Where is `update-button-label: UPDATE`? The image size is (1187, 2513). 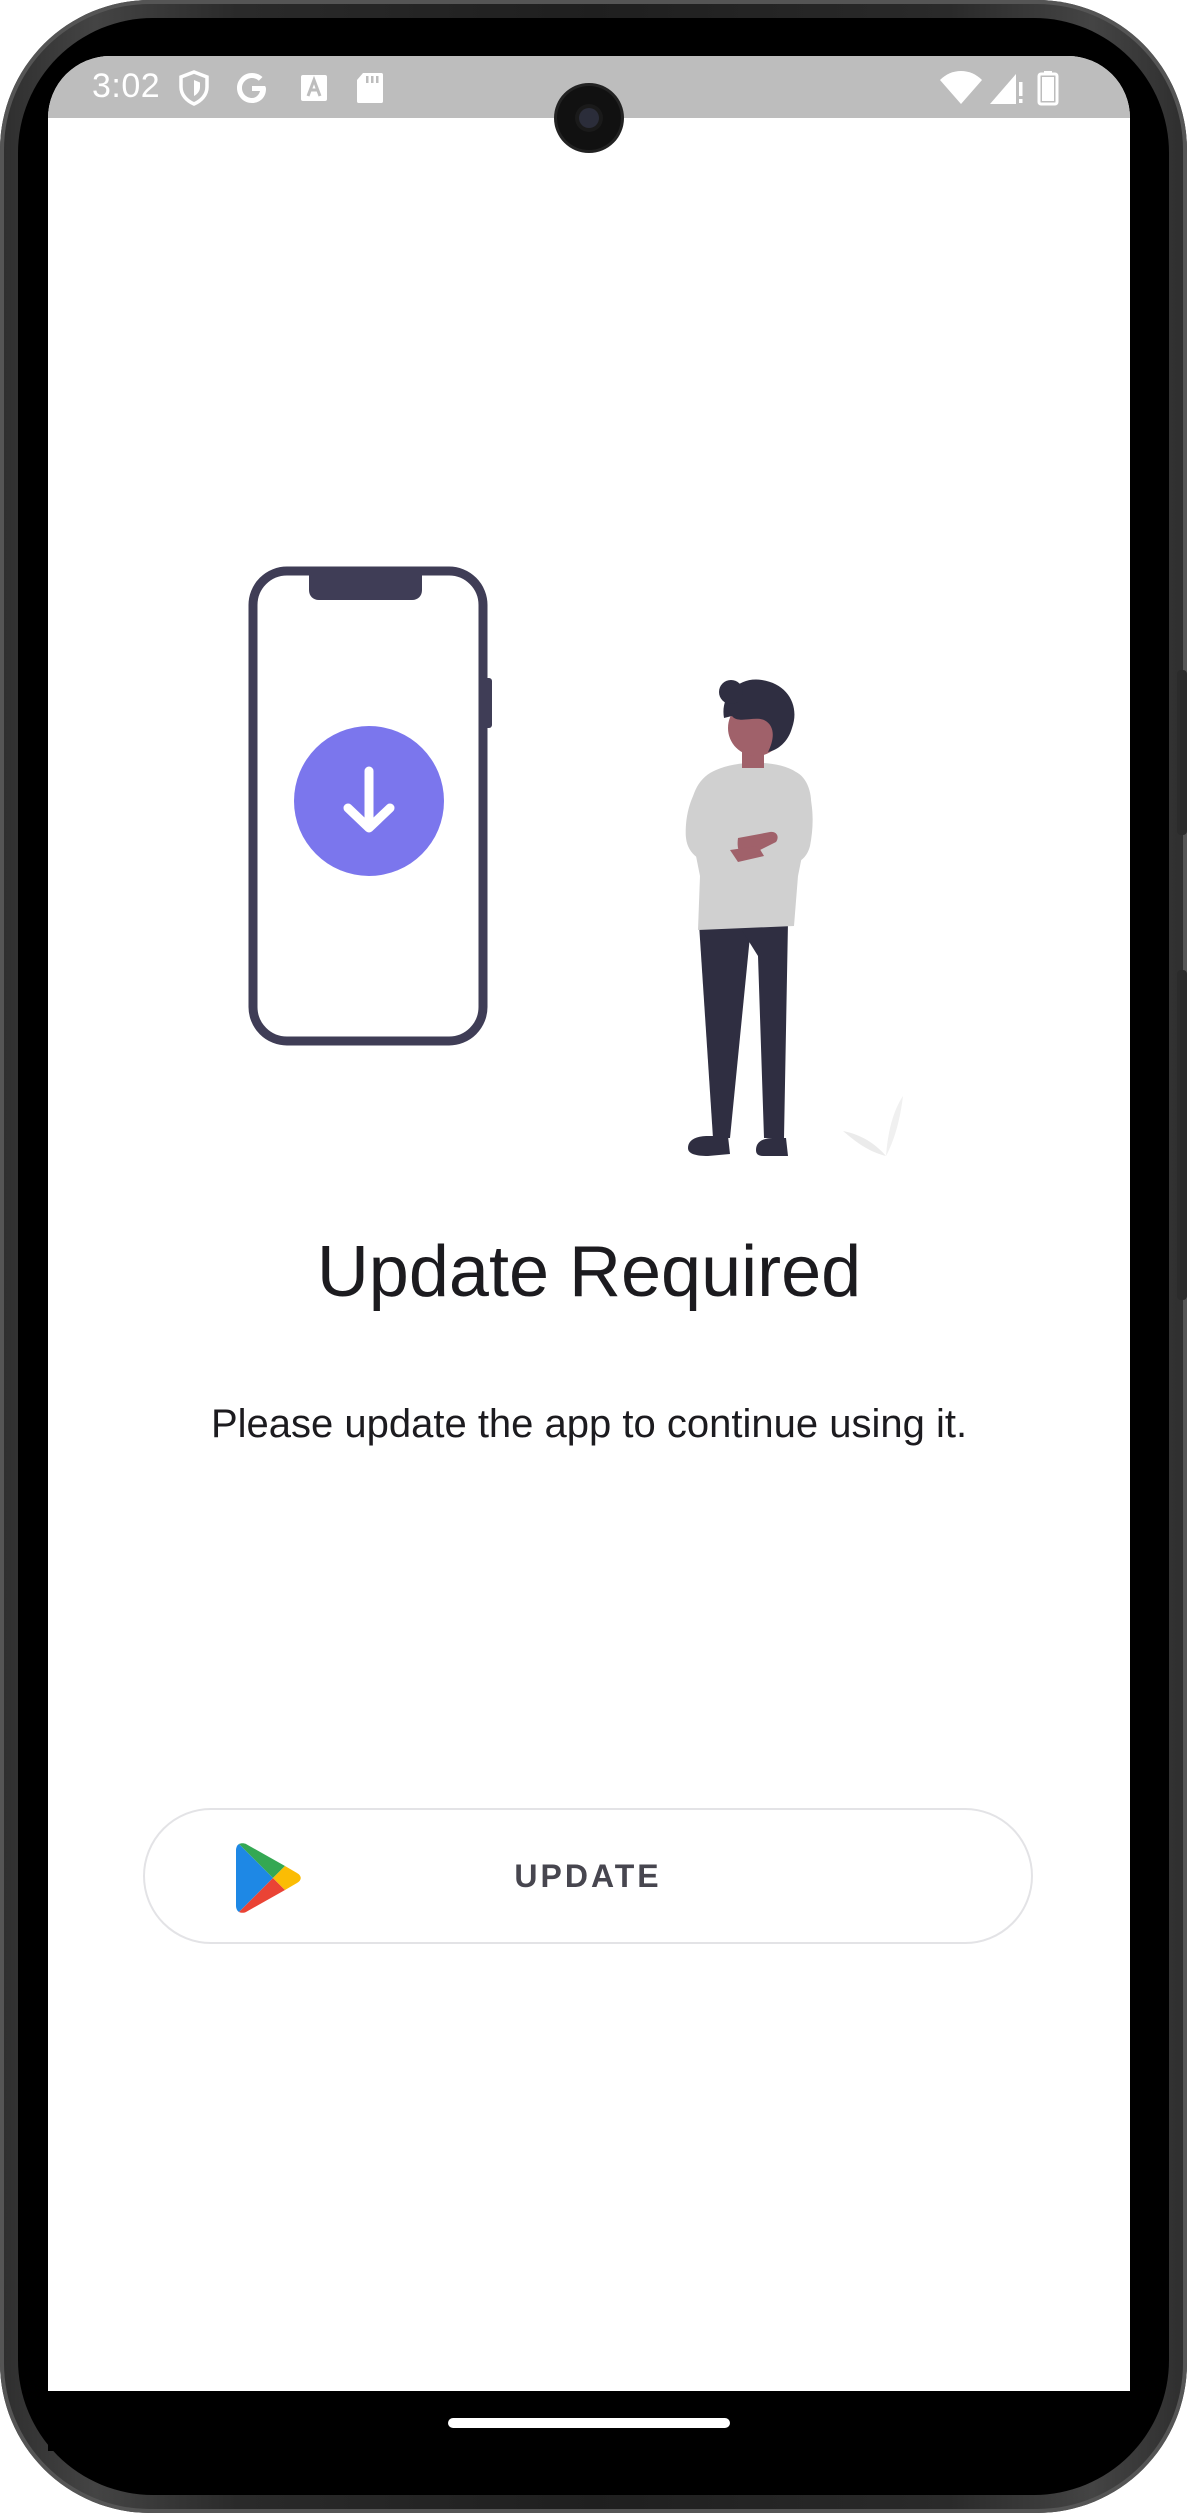 update-button-label: UPDATE is located at coordinates (588, 1876).